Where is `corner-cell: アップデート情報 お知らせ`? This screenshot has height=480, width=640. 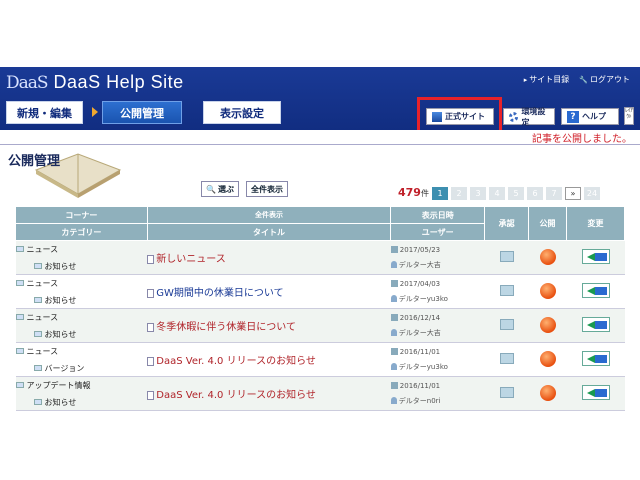 corner-cell: アップデート情報 お知らせ is located at coordinates (81, 393).